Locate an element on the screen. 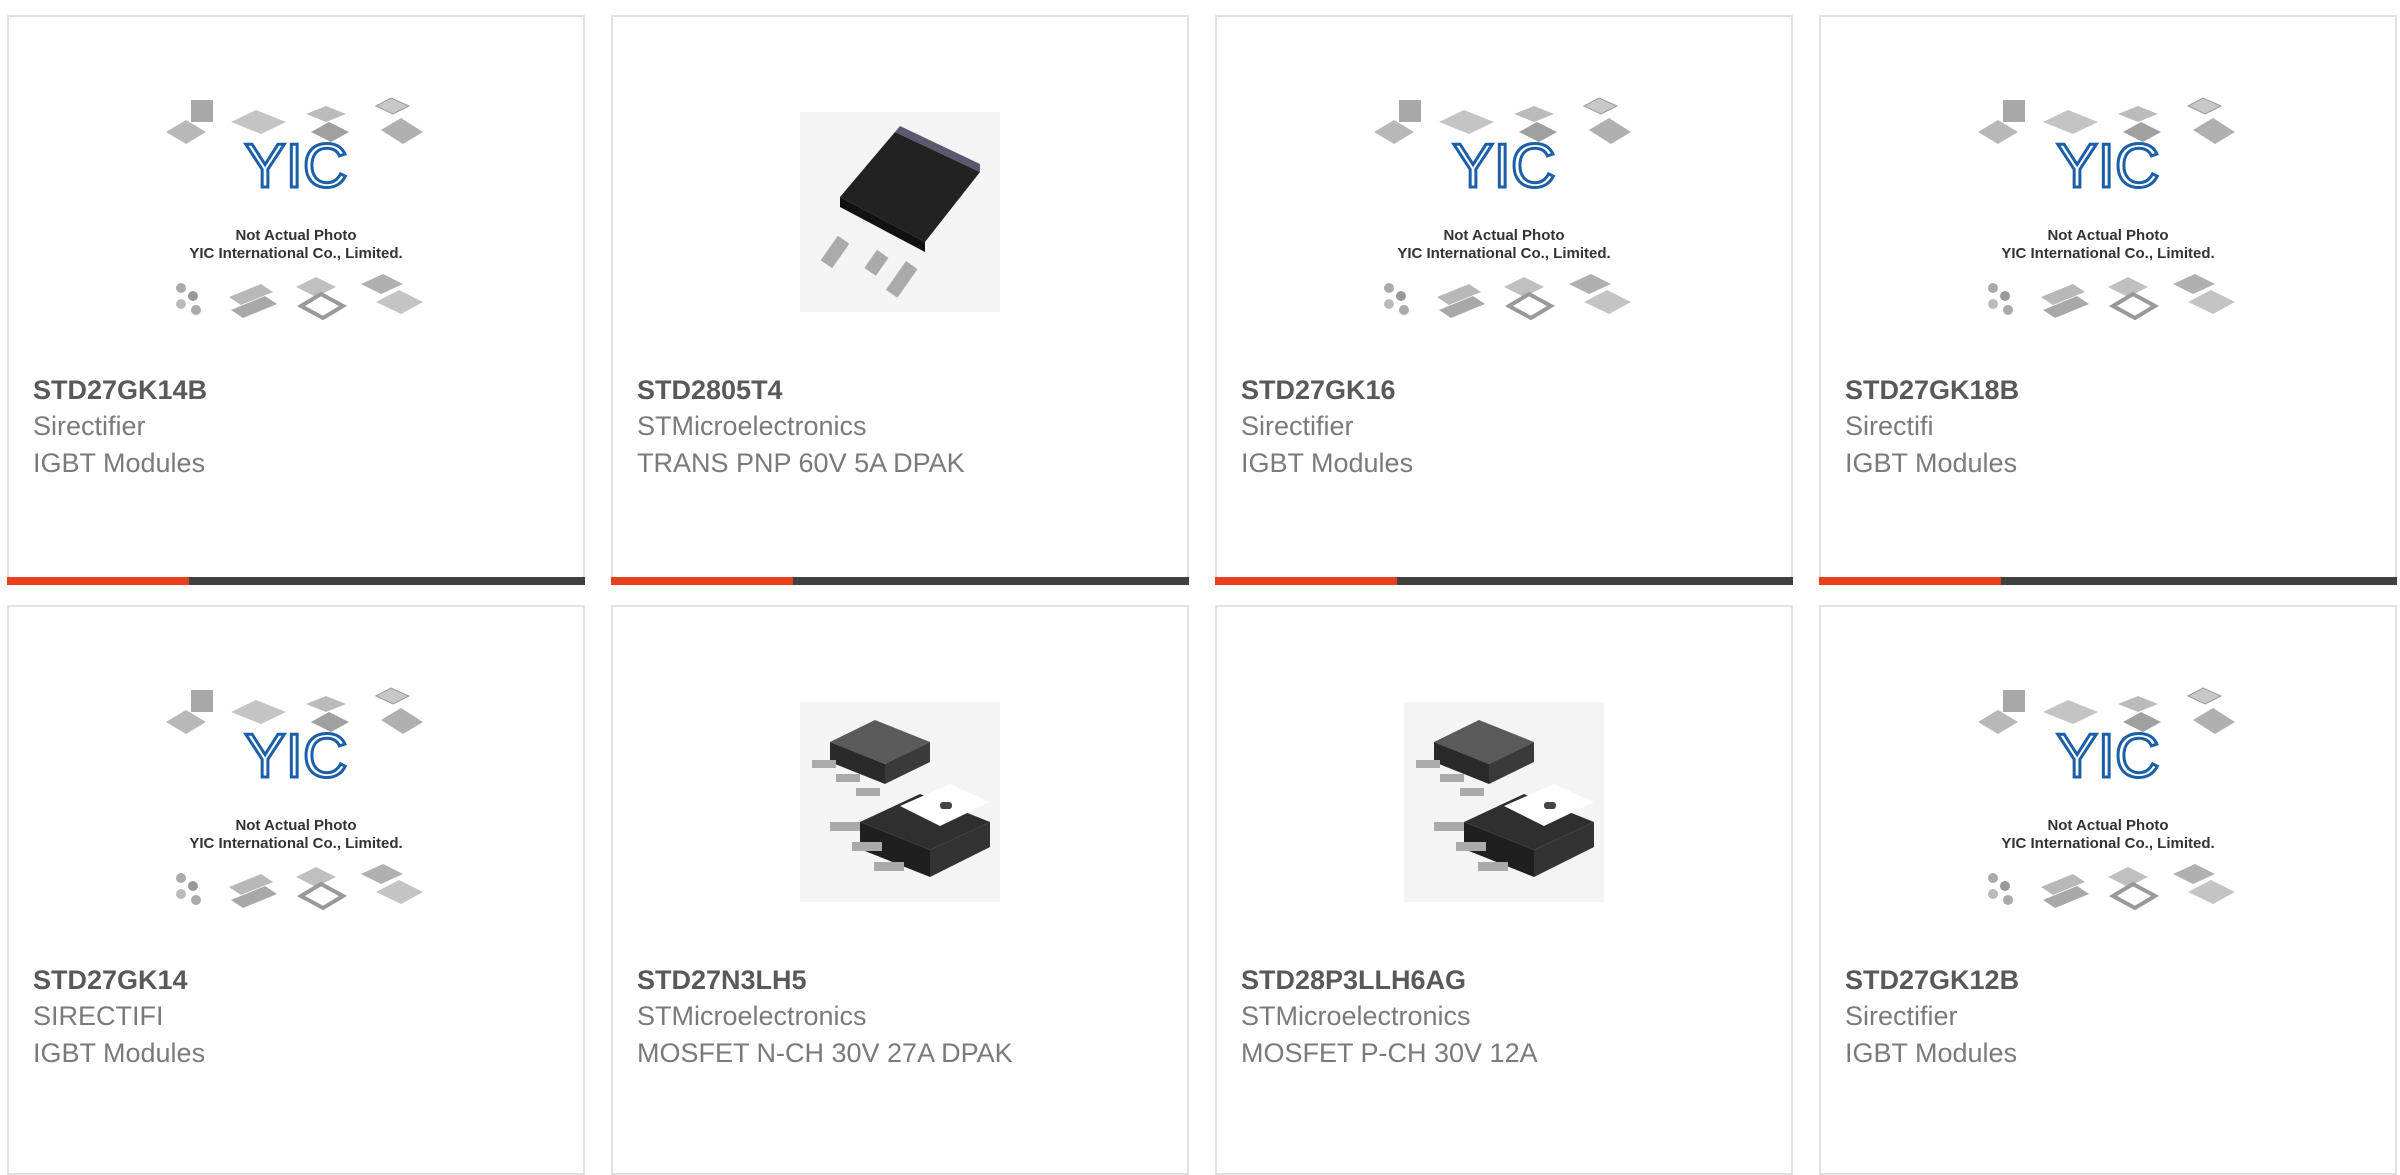 This screenshot has height=1175, width=2400. dpak-image is located at coordinates (900, 212).